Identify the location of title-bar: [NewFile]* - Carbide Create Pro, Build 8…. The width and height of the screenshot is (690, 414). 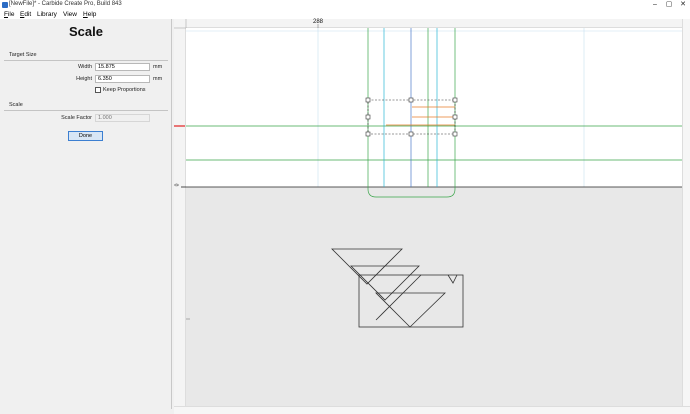
(345, 5).